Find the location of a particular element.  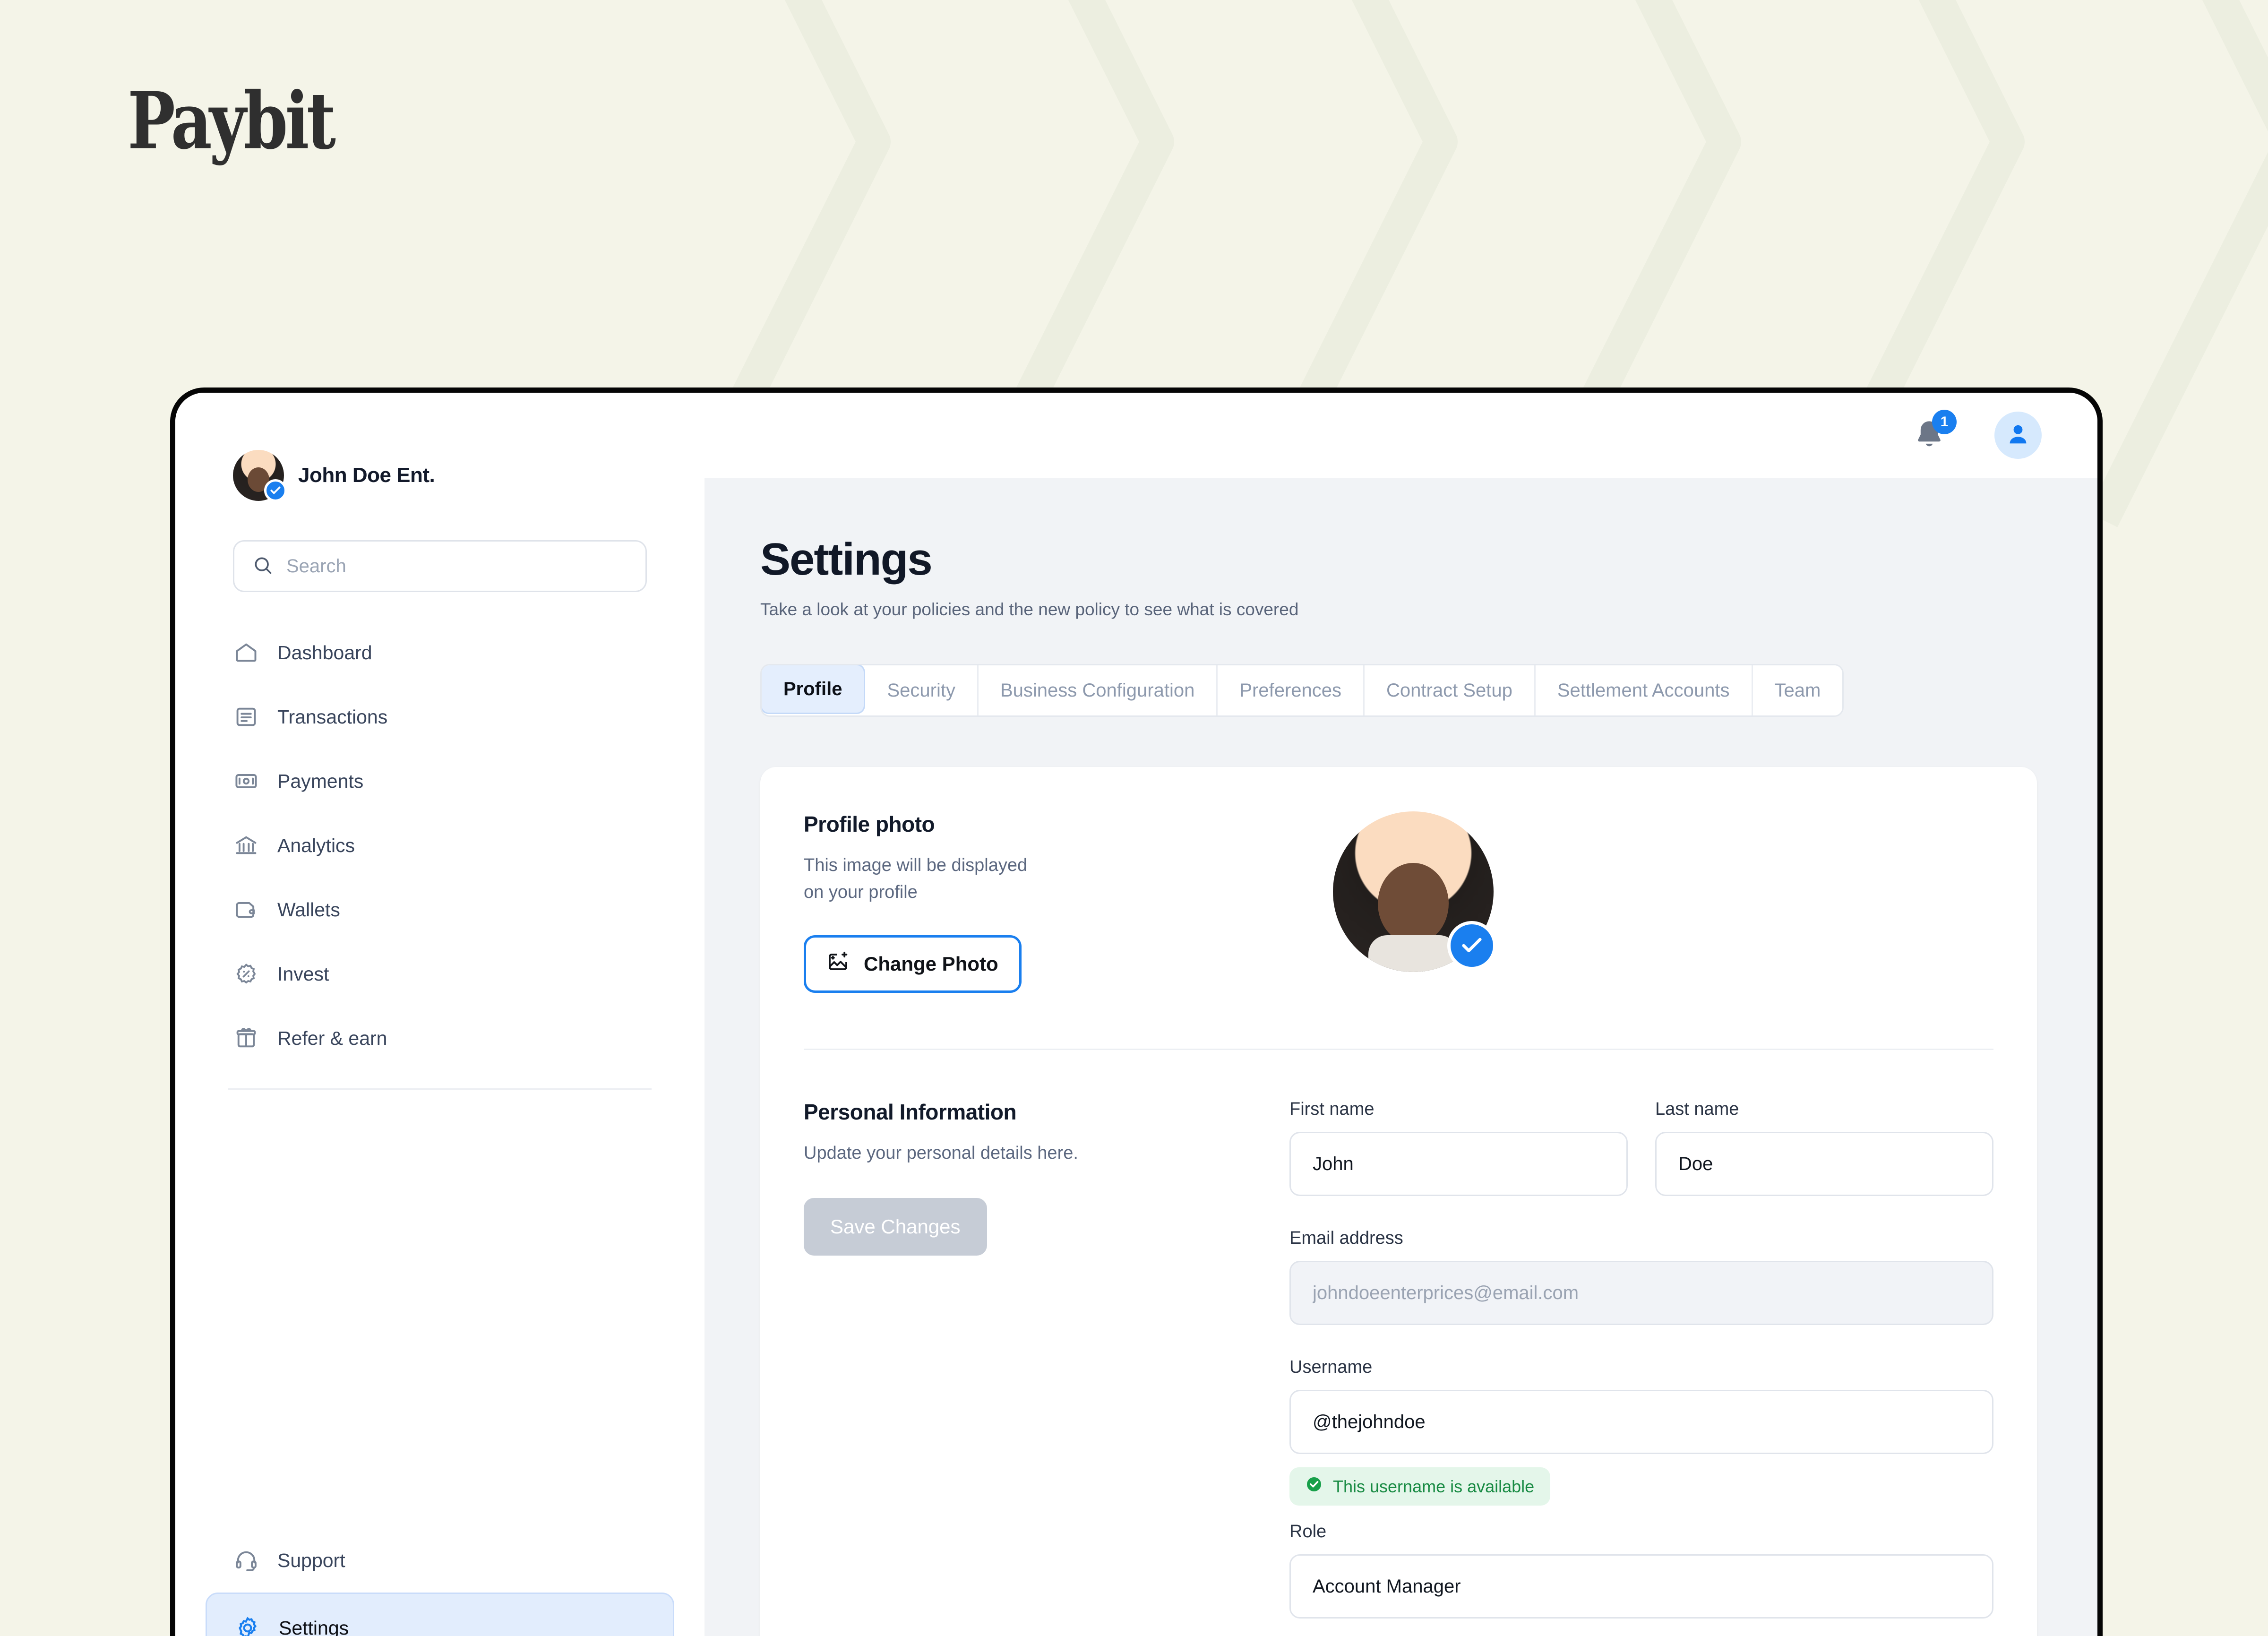

tab-preferences: Preferences is located at coordinates (1291, 690).